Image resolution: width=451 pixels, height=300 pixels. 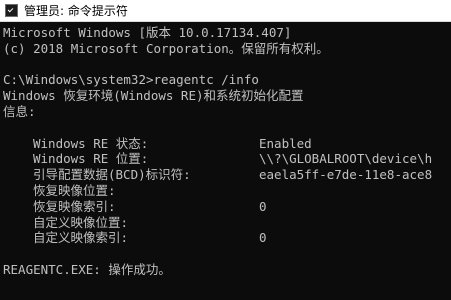 What do you see at coordinates (74, 206) in the screenshot?
I see `info-label: 恢复映像索引:` at bounding box center [74, 206].